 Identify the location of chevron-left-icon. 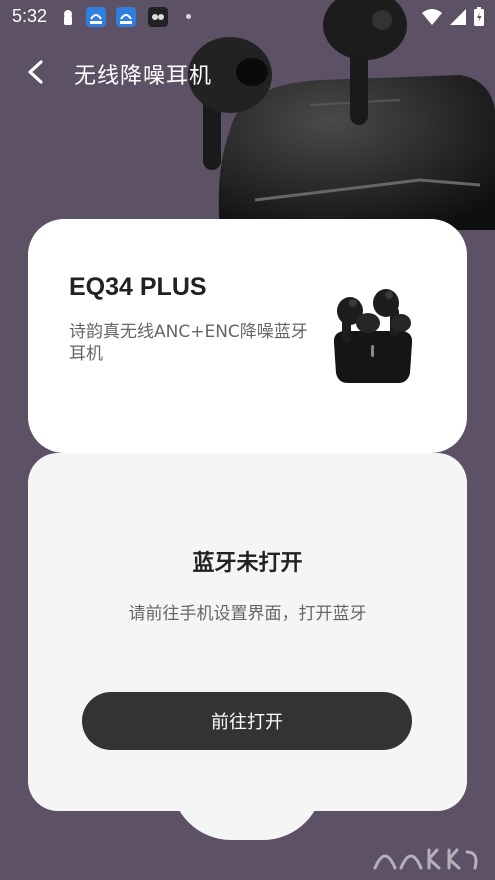
(35, 72).